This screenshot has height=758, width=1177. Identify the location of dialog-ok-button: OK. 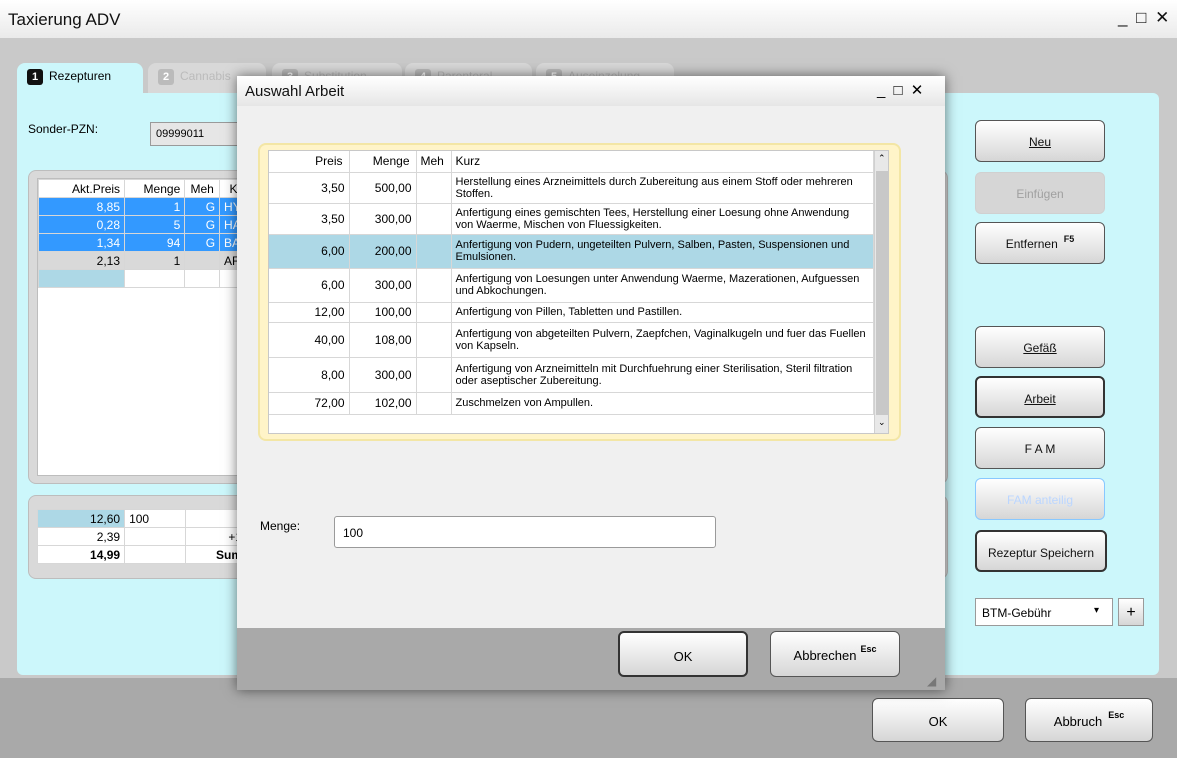
(683, 654).